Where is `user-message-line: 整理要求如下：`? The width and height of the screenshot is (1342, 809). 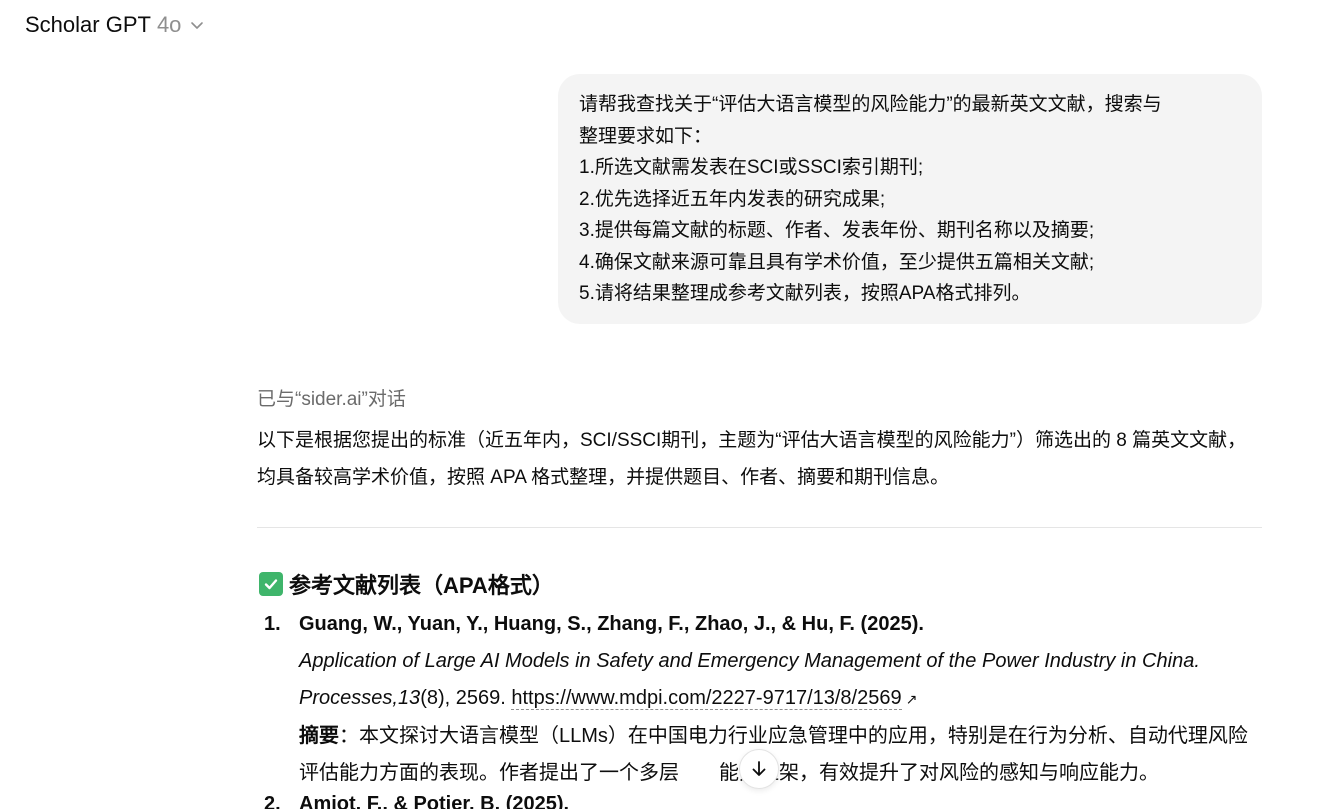 user-message-line: 整理要求如下： is located at coordinates (646, 136).